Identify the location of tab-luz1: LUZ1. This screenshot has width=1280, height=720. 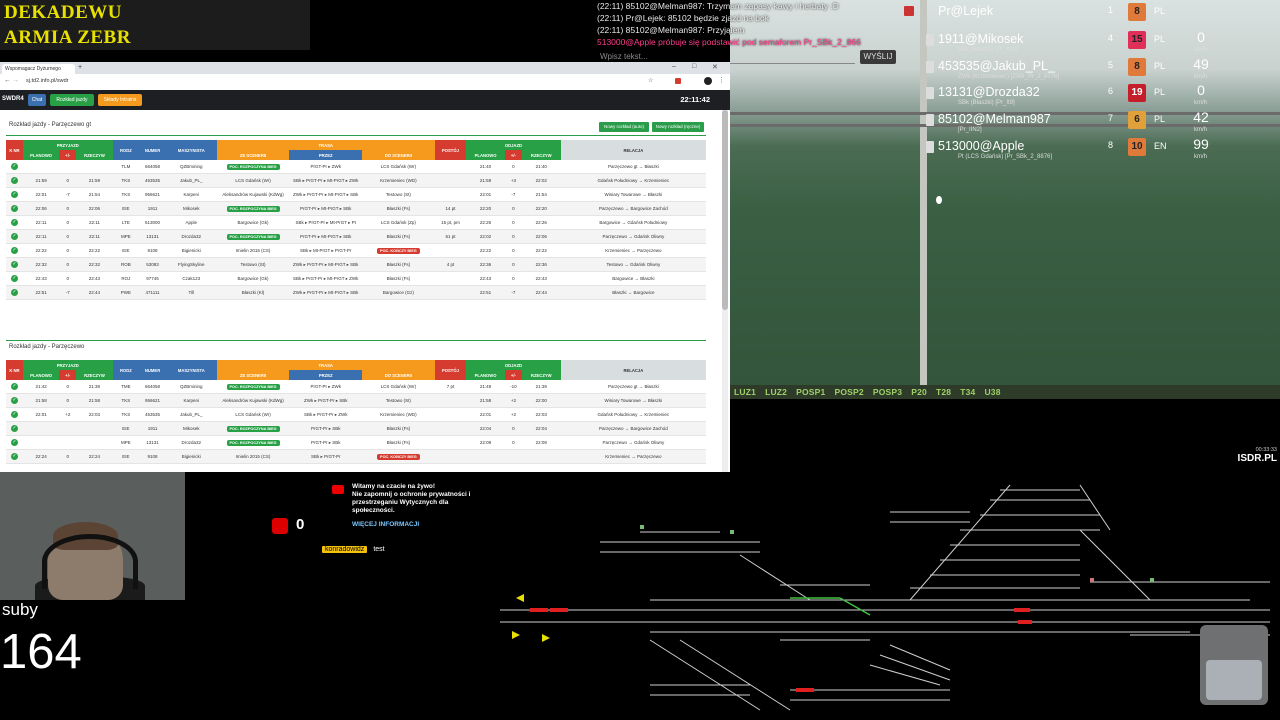
(745, 392).